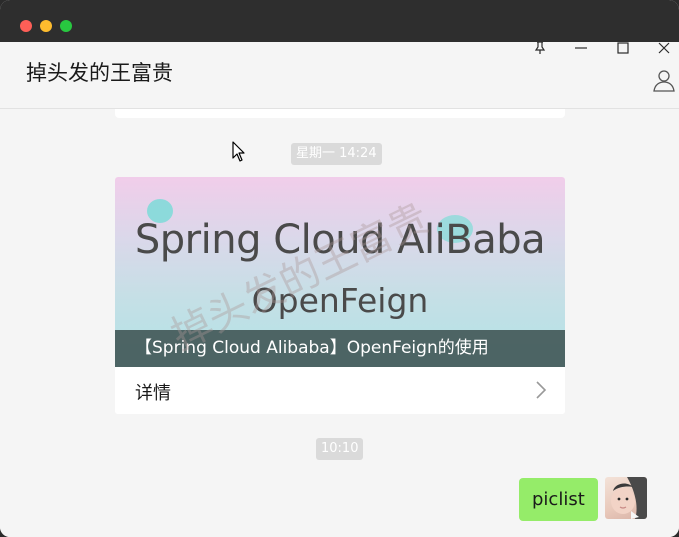  What do you see at coordinates (623, 48) in the screenshot?
I see `maximize-icon` at bounding box center [623, 48].